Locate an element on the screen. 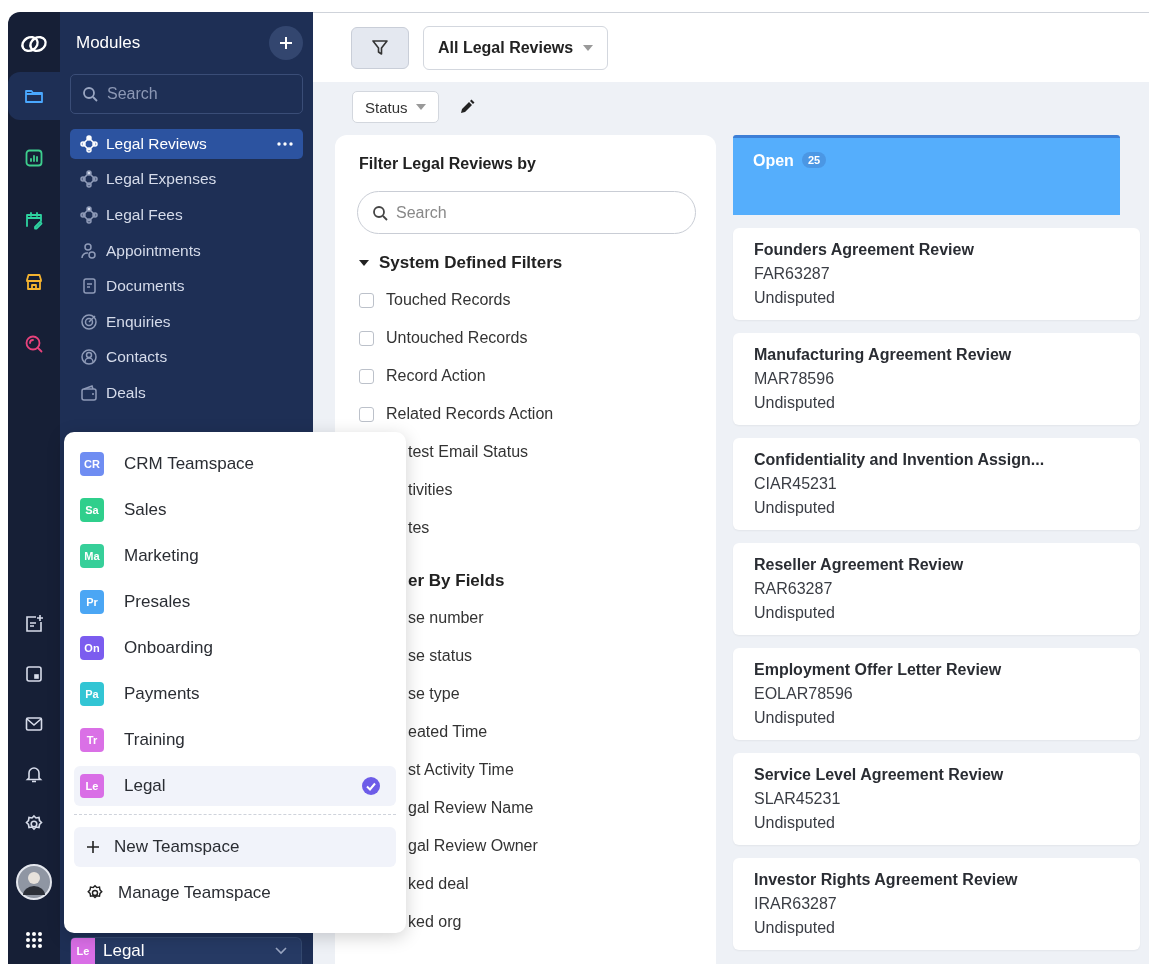 This screenshot has width=1149, height=964. target-icon is located at coordinates (89, 321).